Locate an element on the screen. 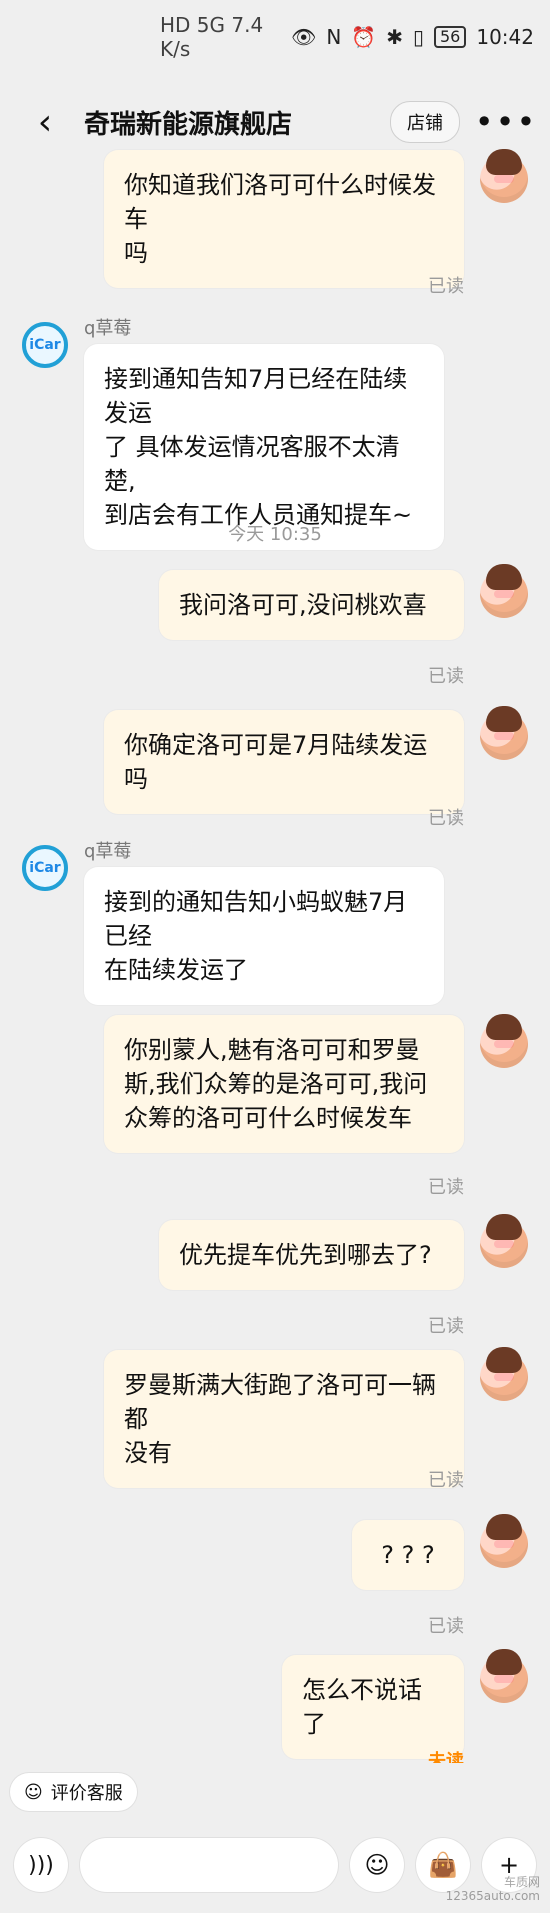 This screenshot has height=1913, width=550. vibrate-icon: ▯ is located at coordinates (418, 37).